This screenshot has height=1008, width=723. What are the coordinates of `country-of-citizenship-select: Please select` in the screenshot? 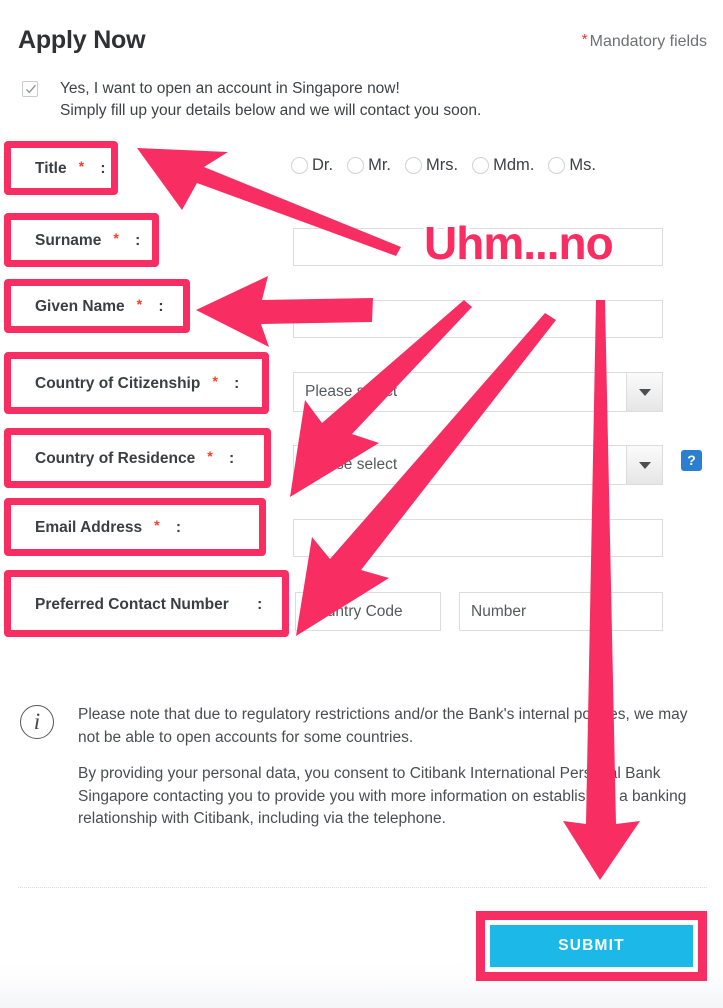 It's located at (478, 392).